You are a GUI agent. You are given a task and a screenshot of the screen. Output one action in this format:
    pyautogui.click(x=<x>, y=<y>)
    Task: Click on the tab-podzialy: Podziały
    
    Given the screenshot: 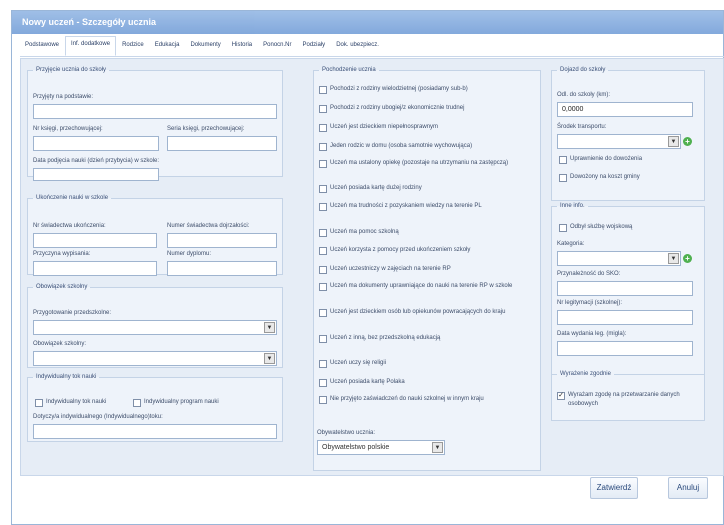 What is the action you would take?
    pyautogui.click(x=314, y=47)
    